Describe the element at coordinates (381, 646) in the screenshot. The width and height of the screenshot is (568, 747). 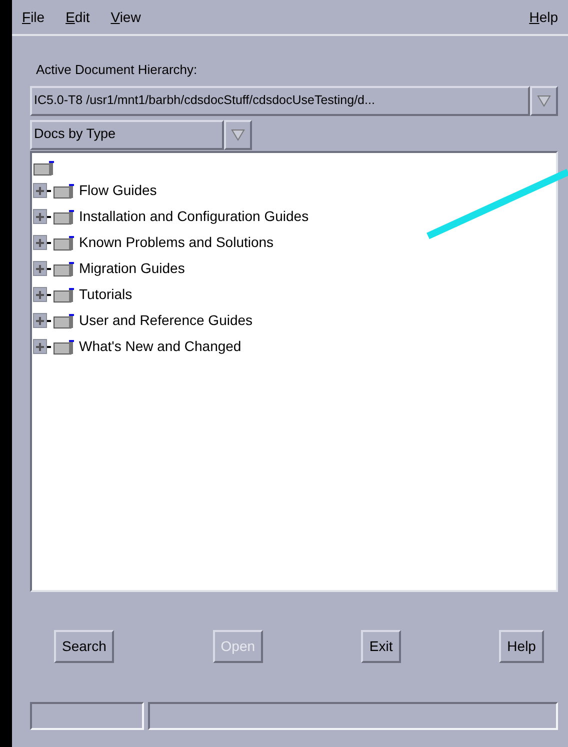
I see `dialog-button: Exit` at that location.